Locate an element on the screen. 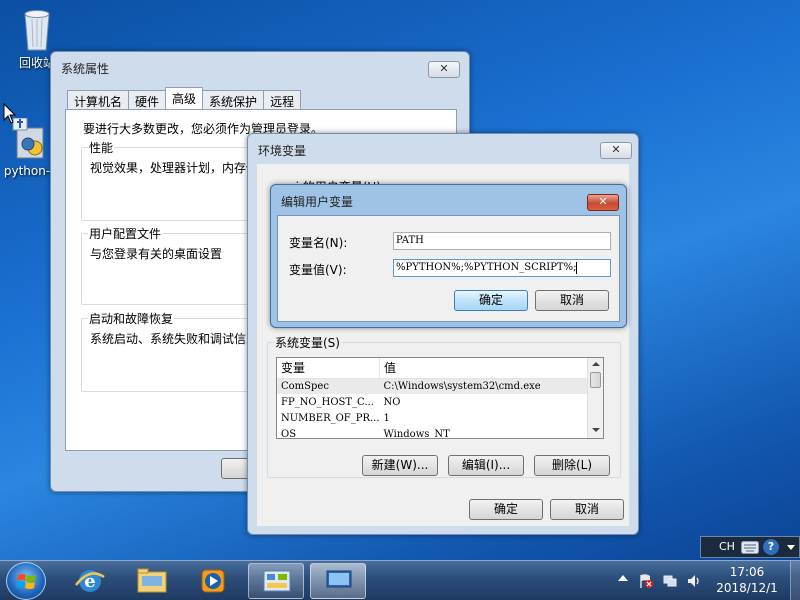  group-caption: 性能 is located at coordinates (101, 147).